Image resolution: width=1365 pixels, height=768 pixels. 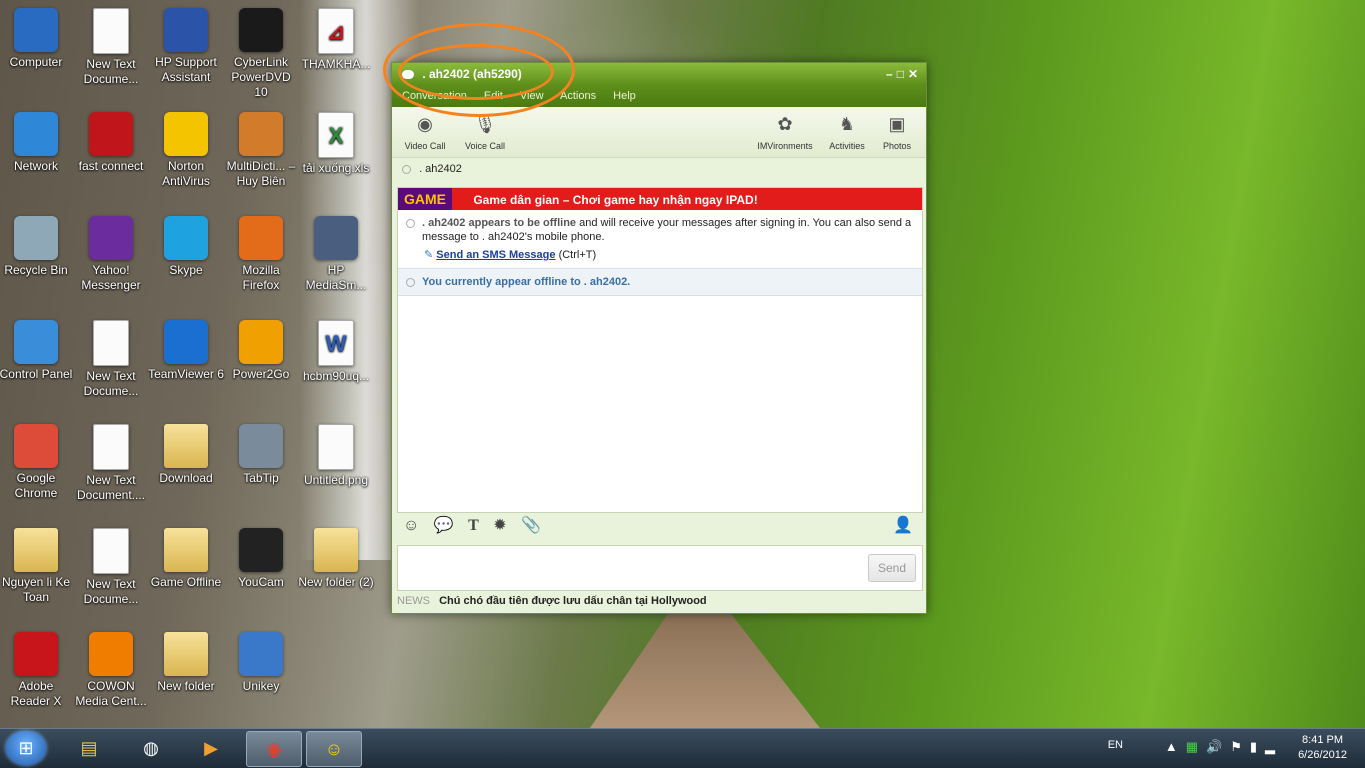 What do you see at coordinates (1175, 746) in the screenshot?
I see `show-hidden-icons-icon: ▲` at bounding box center [1175, 746].